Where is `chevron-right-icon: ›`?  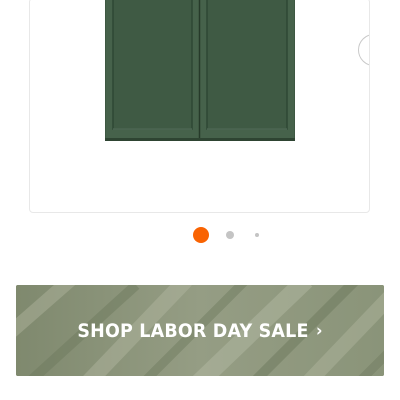 chevron-right-icon: › is located at coordinates (319, 330).